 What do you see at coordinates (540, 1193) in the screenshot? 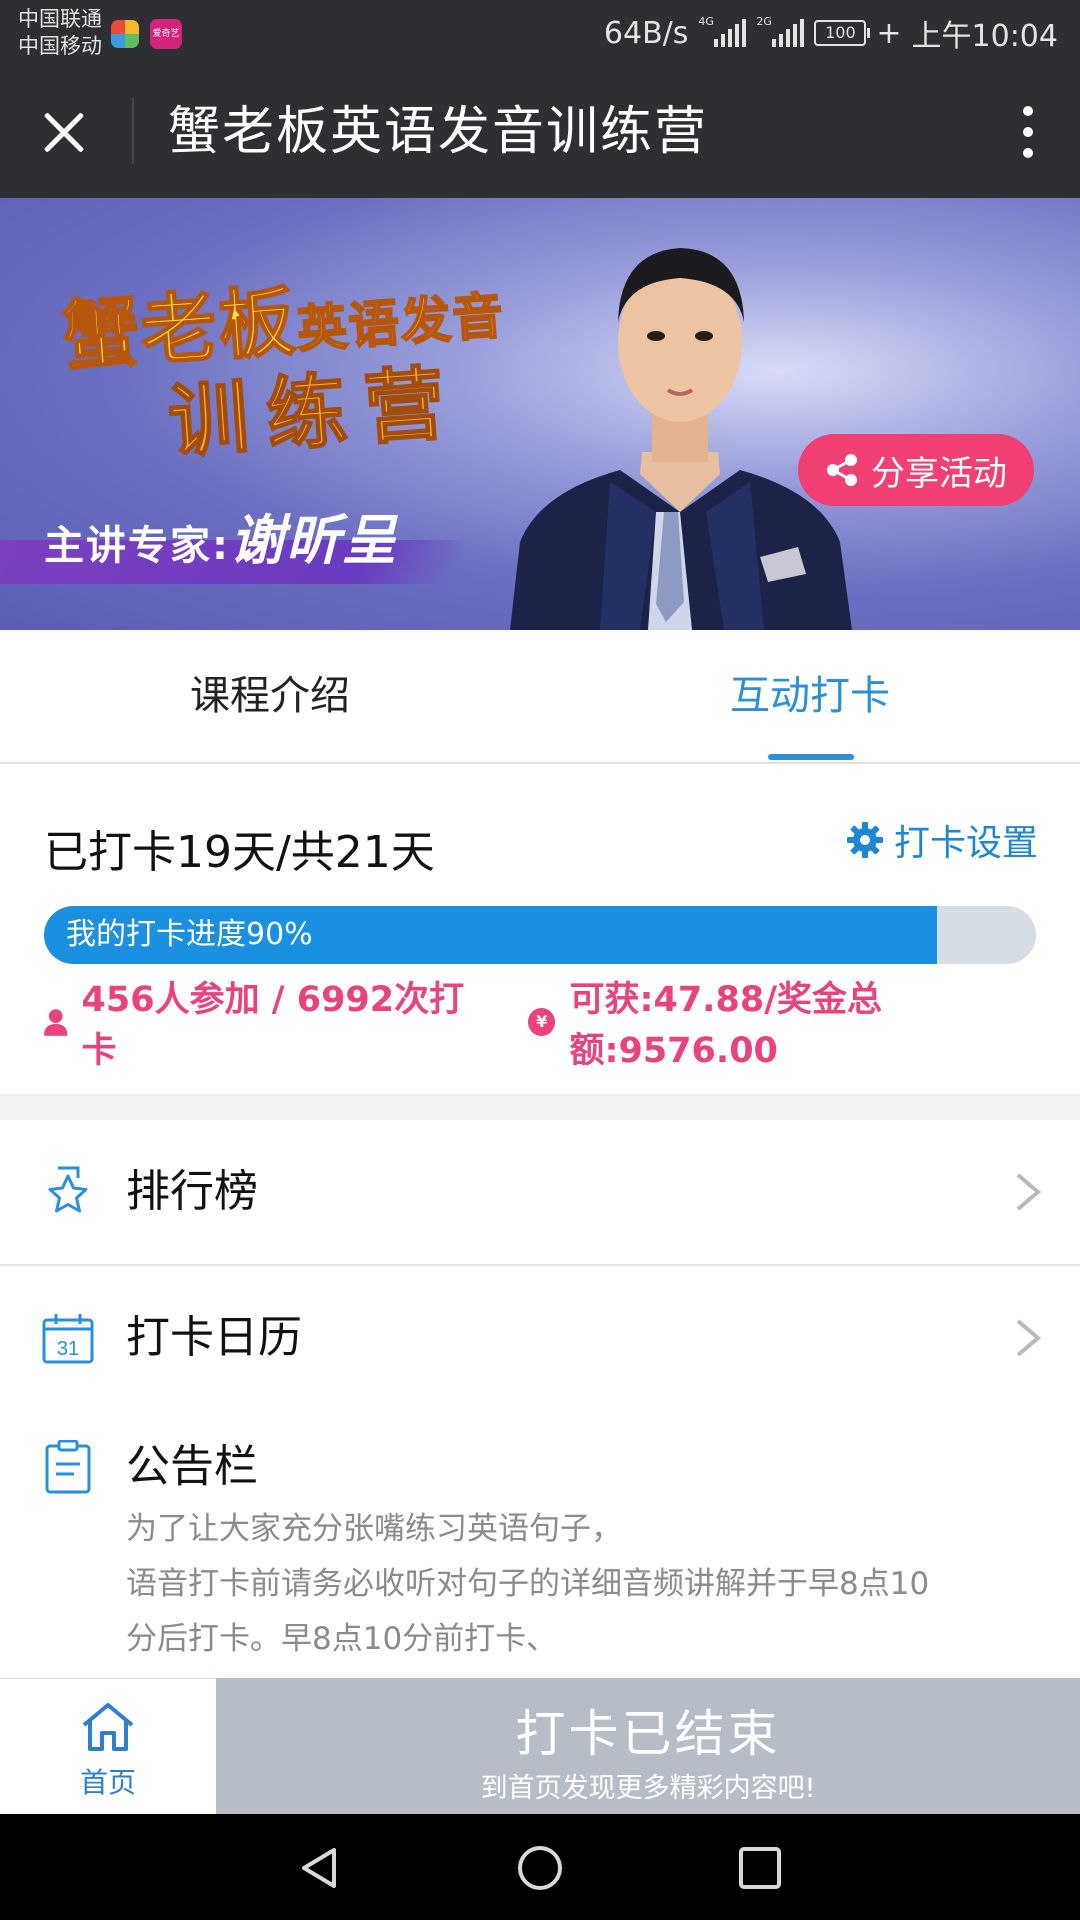
I see `leaderboard-row: 排行榜` at bounding box center [540, 1193].